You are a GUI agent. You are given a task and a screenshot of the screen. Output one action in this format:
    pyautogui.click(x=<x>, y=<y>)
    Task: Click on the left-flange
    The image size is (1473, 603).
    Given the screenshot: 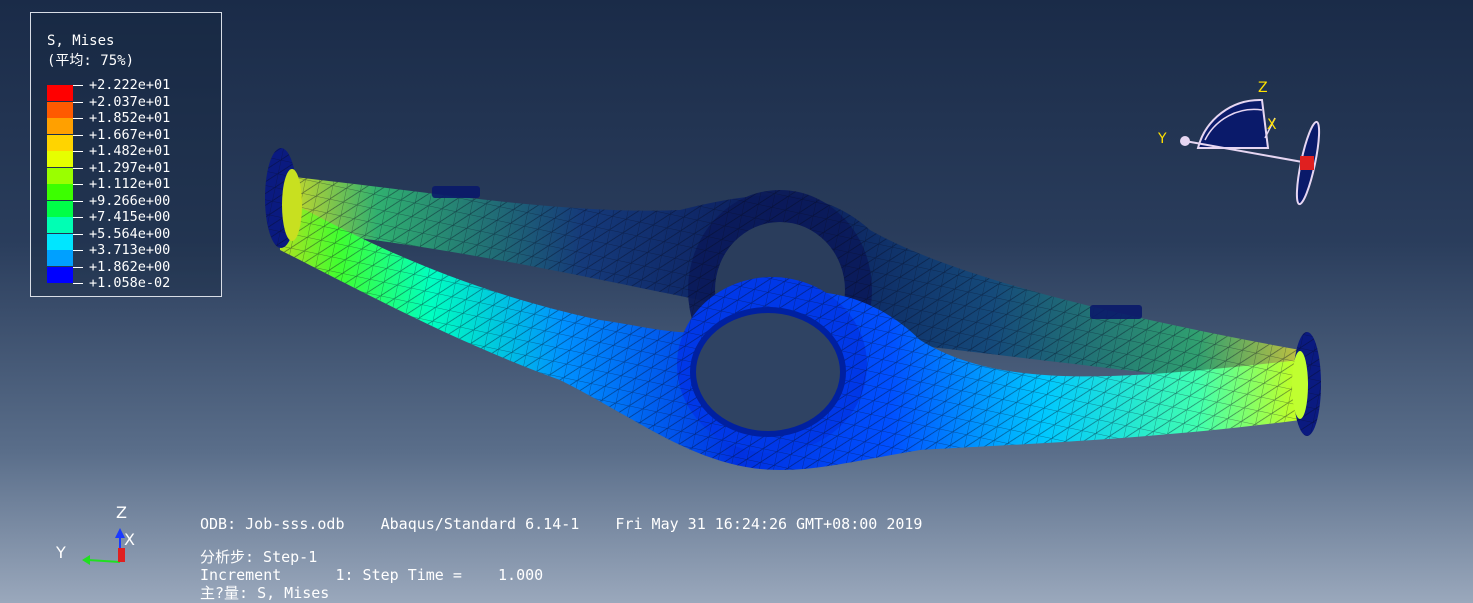 What is the action you would take?
    pyautogui.click(x=283, y=198)
    